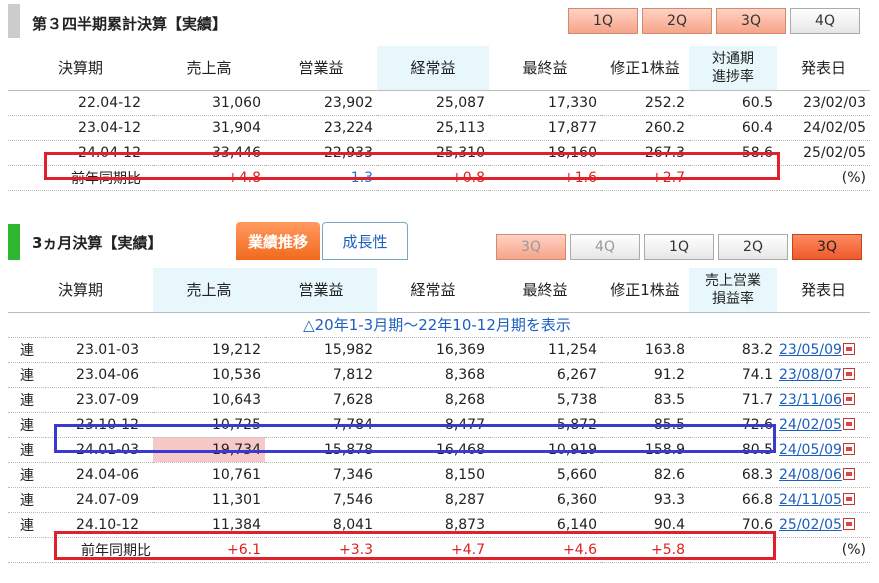 The height and width of the screenshot is (583, 879). I want to click on section-bar, so click(14, 21).